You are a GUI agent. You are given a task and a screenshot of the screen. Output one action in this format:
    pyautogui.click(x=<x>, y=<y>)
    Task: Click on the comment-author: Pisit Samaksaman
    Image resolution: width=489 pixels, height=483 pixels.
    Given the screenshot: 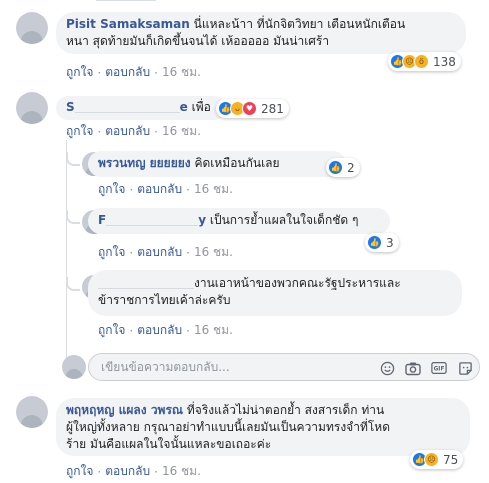 What is the action you would take?
    pyautogui.click(x=128, y=24)
    